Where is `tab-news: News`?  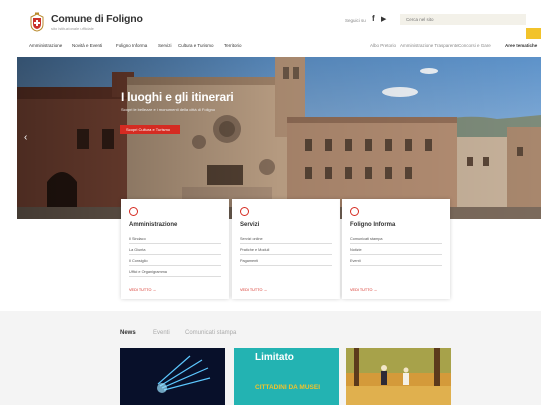 tab-news: News is located at coordinates (128, 333).